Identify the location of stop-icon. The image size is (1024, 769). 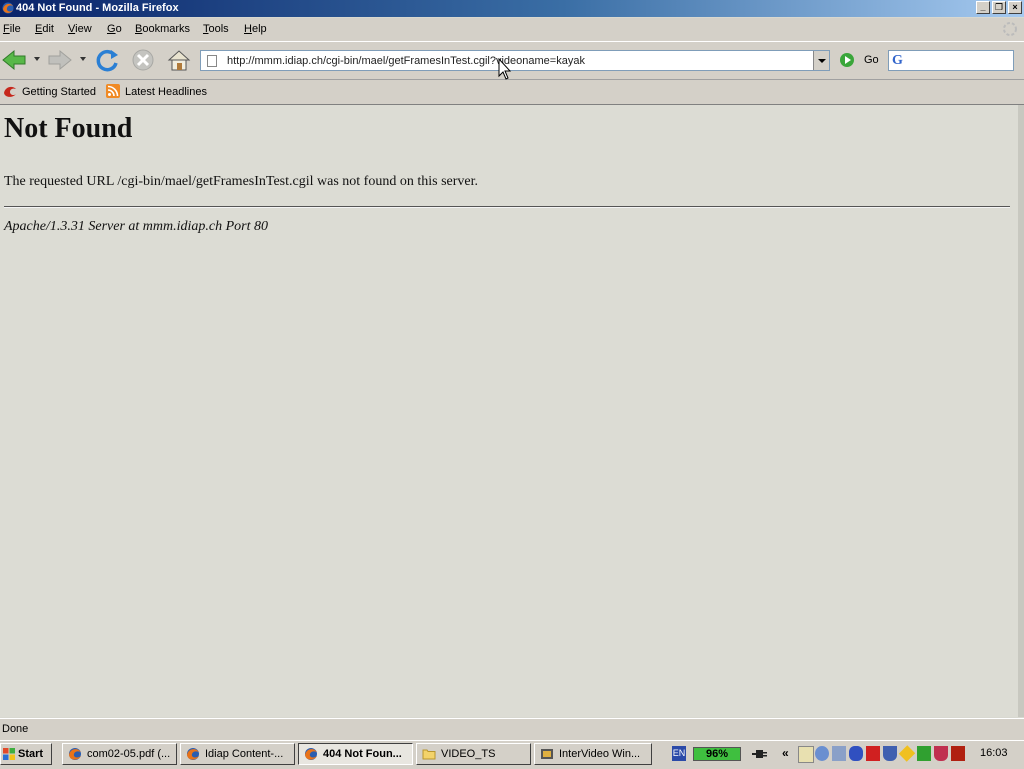
(143, 60).